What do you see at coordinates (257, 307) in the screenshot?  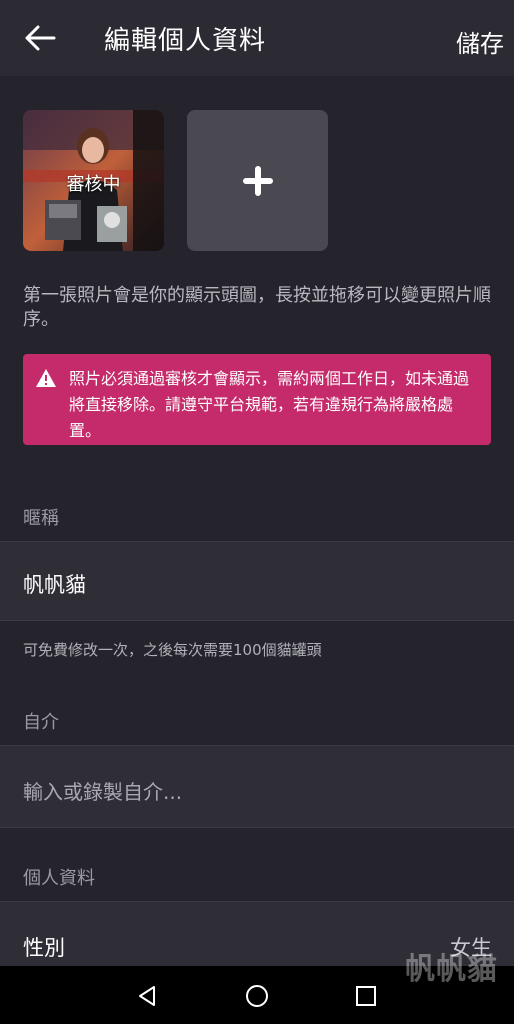 I see `photo-hint-text: 第一張照片會是你的顯示頭圖，長按並拖移可以變更照片順序。` at bounding box center [257, 307].